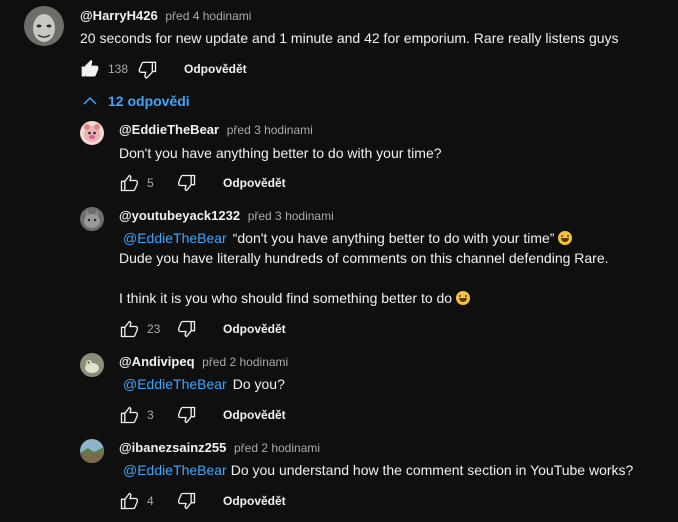 Image resolution: width=678 pixels, height=522 pixels. What do you see at coordinates (201, 329) in the screenshot?
I see `comment-actions: 23 Odpovědět` at bounding box center [201, 329].